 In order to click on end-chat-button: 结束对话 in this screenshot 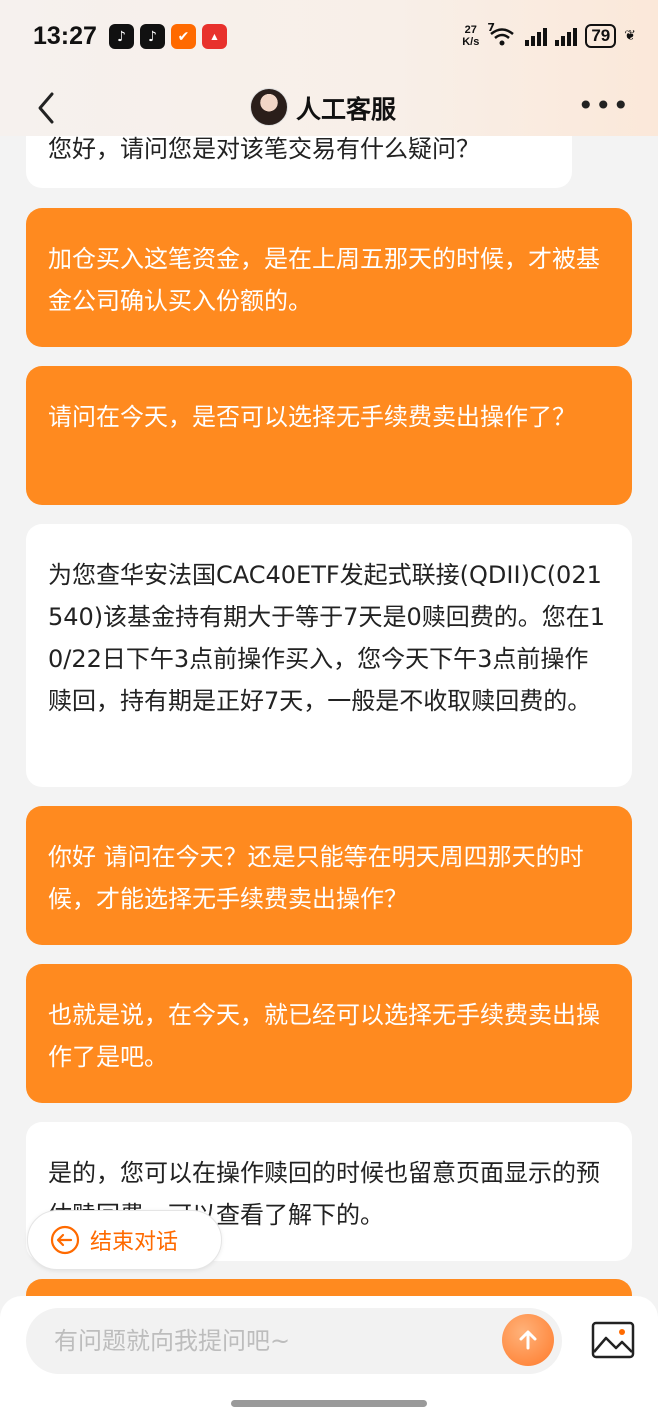, I will do `click(124, 1240)`.